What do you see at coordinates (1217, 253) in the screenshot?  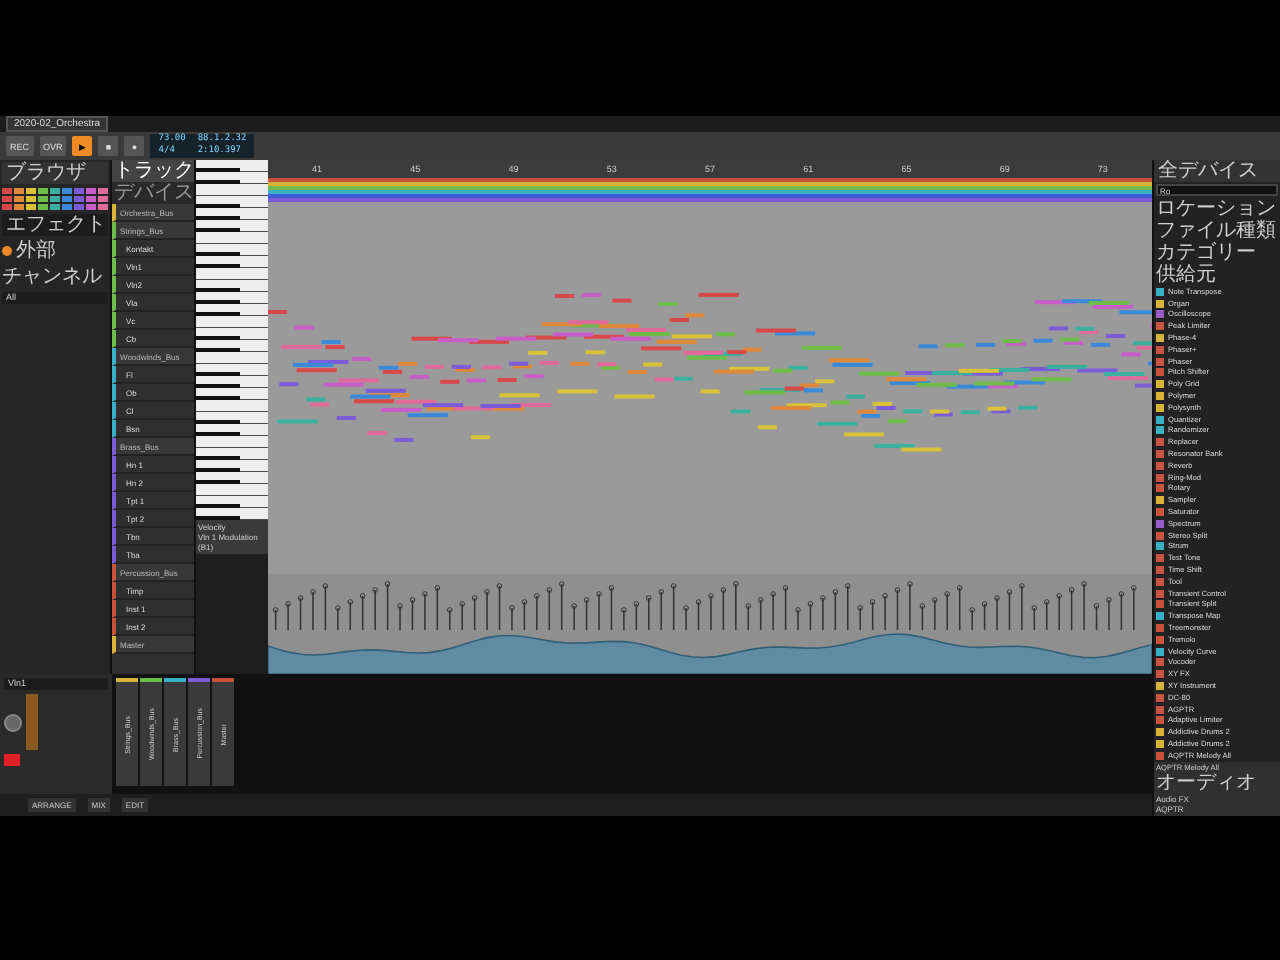 I see `filter-option: カテゴリー` at bounding box center [1217, 253].